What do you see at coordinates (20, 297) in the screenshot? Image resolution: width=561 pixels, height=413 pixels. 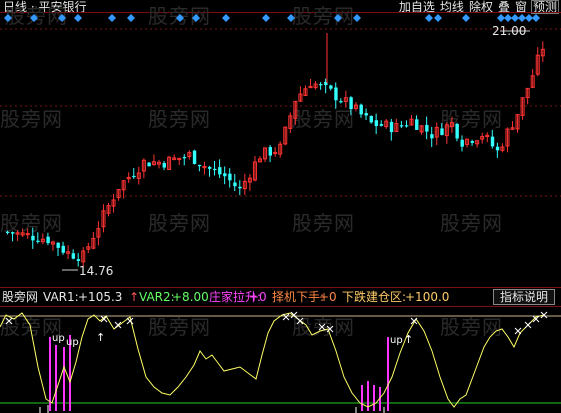 I see `indicator-name: 股旁网` at bounding box center [20, 297].